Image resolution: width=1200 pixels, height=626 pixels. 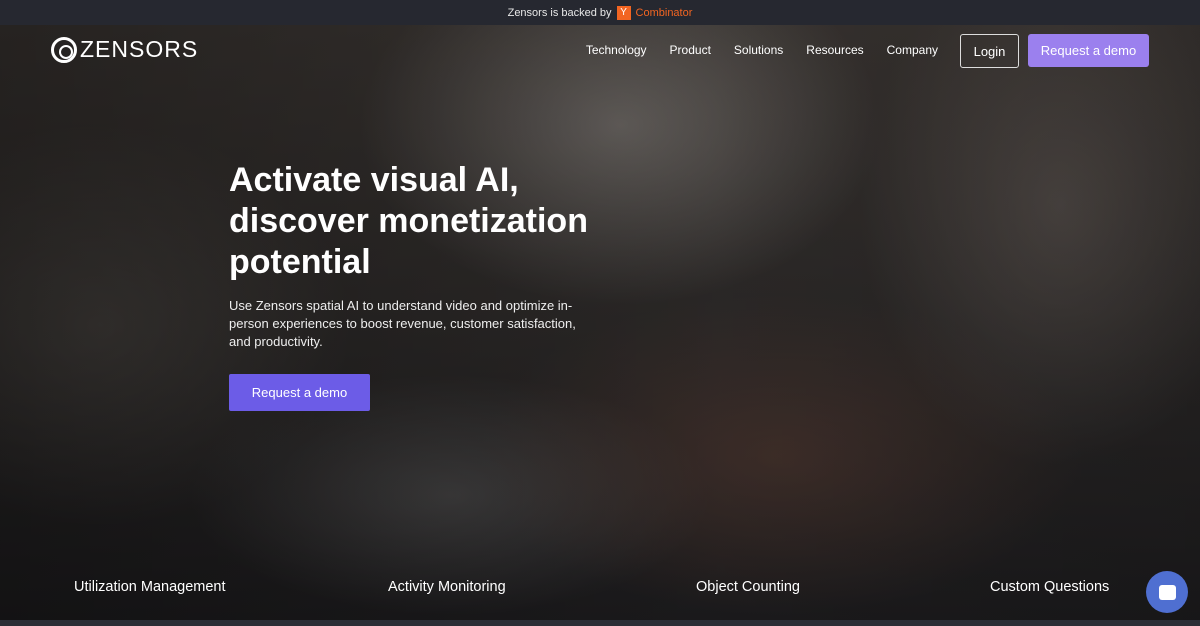 What do you see at coordinates (1088, 50) in the screenshot?
I see `request-demo-nav-button: Request a demo` at bounding box center [1088, 50].